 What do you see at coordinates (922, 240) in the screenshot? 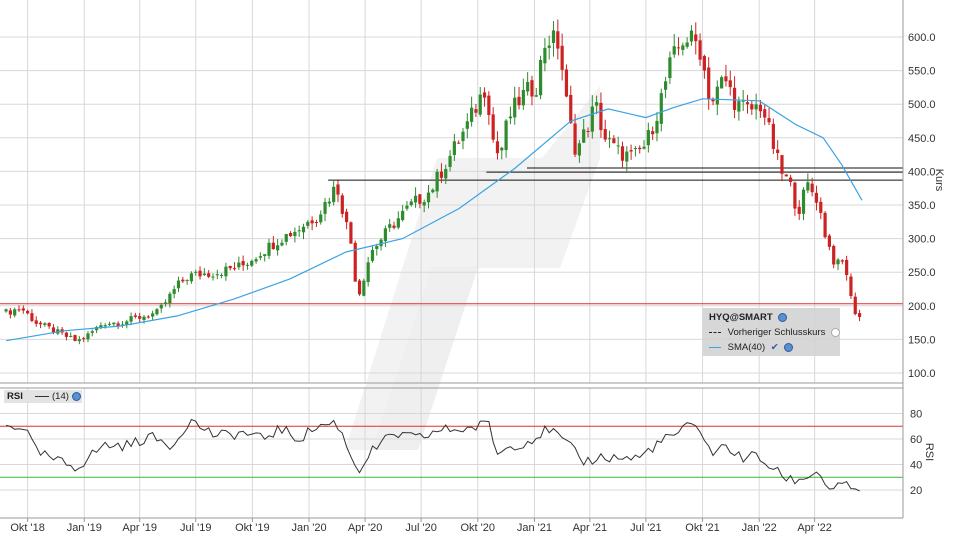
I see `price-tick-label: 300.0` at bounding box center [922, 240].